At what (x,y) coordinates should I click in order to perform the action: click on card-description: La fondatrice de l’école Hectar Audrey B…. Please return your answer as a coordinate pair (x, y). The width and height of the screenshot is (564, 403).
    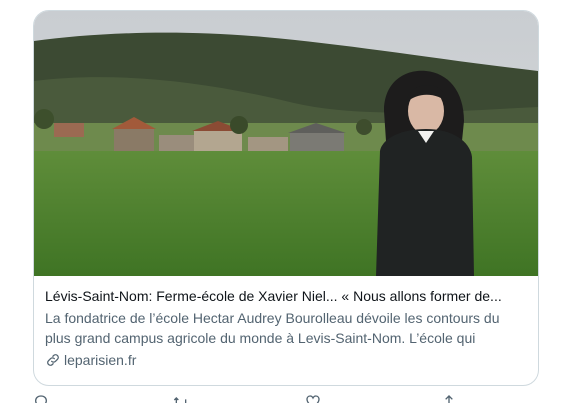
    Looking at the image, I should click on (272, 328).